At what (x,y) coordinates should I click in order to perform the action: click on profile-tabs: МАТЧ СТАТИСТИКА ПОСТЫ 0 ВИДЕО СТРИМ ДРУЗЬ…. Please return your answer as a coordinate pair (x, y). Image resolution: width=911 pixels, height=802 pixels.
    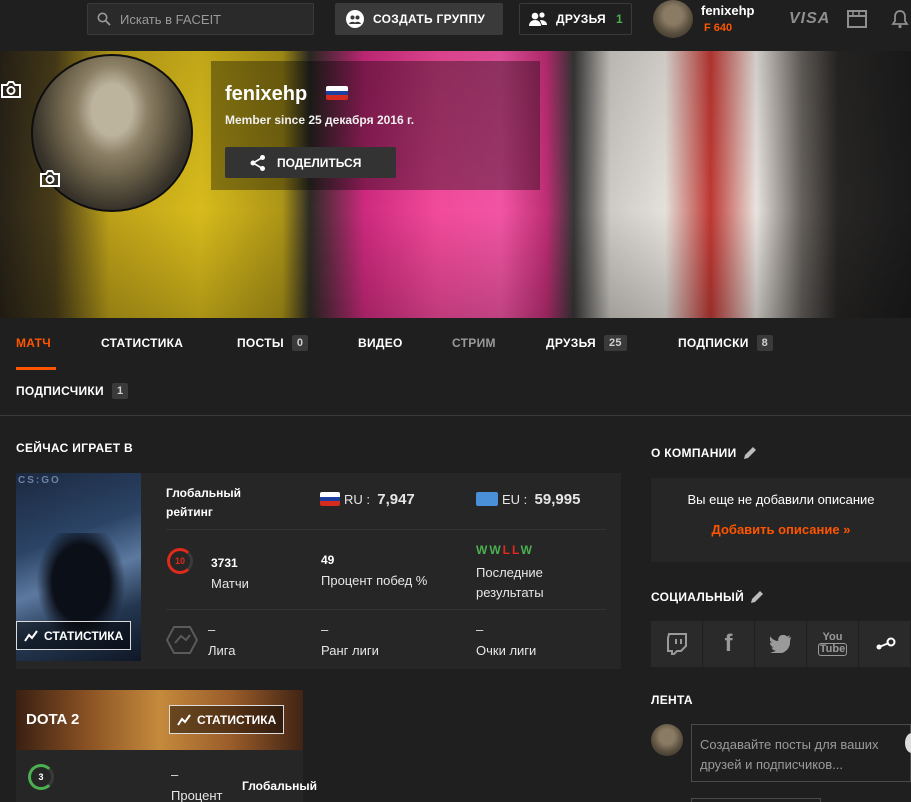
    Looking at the image, I should click on (455, 367).